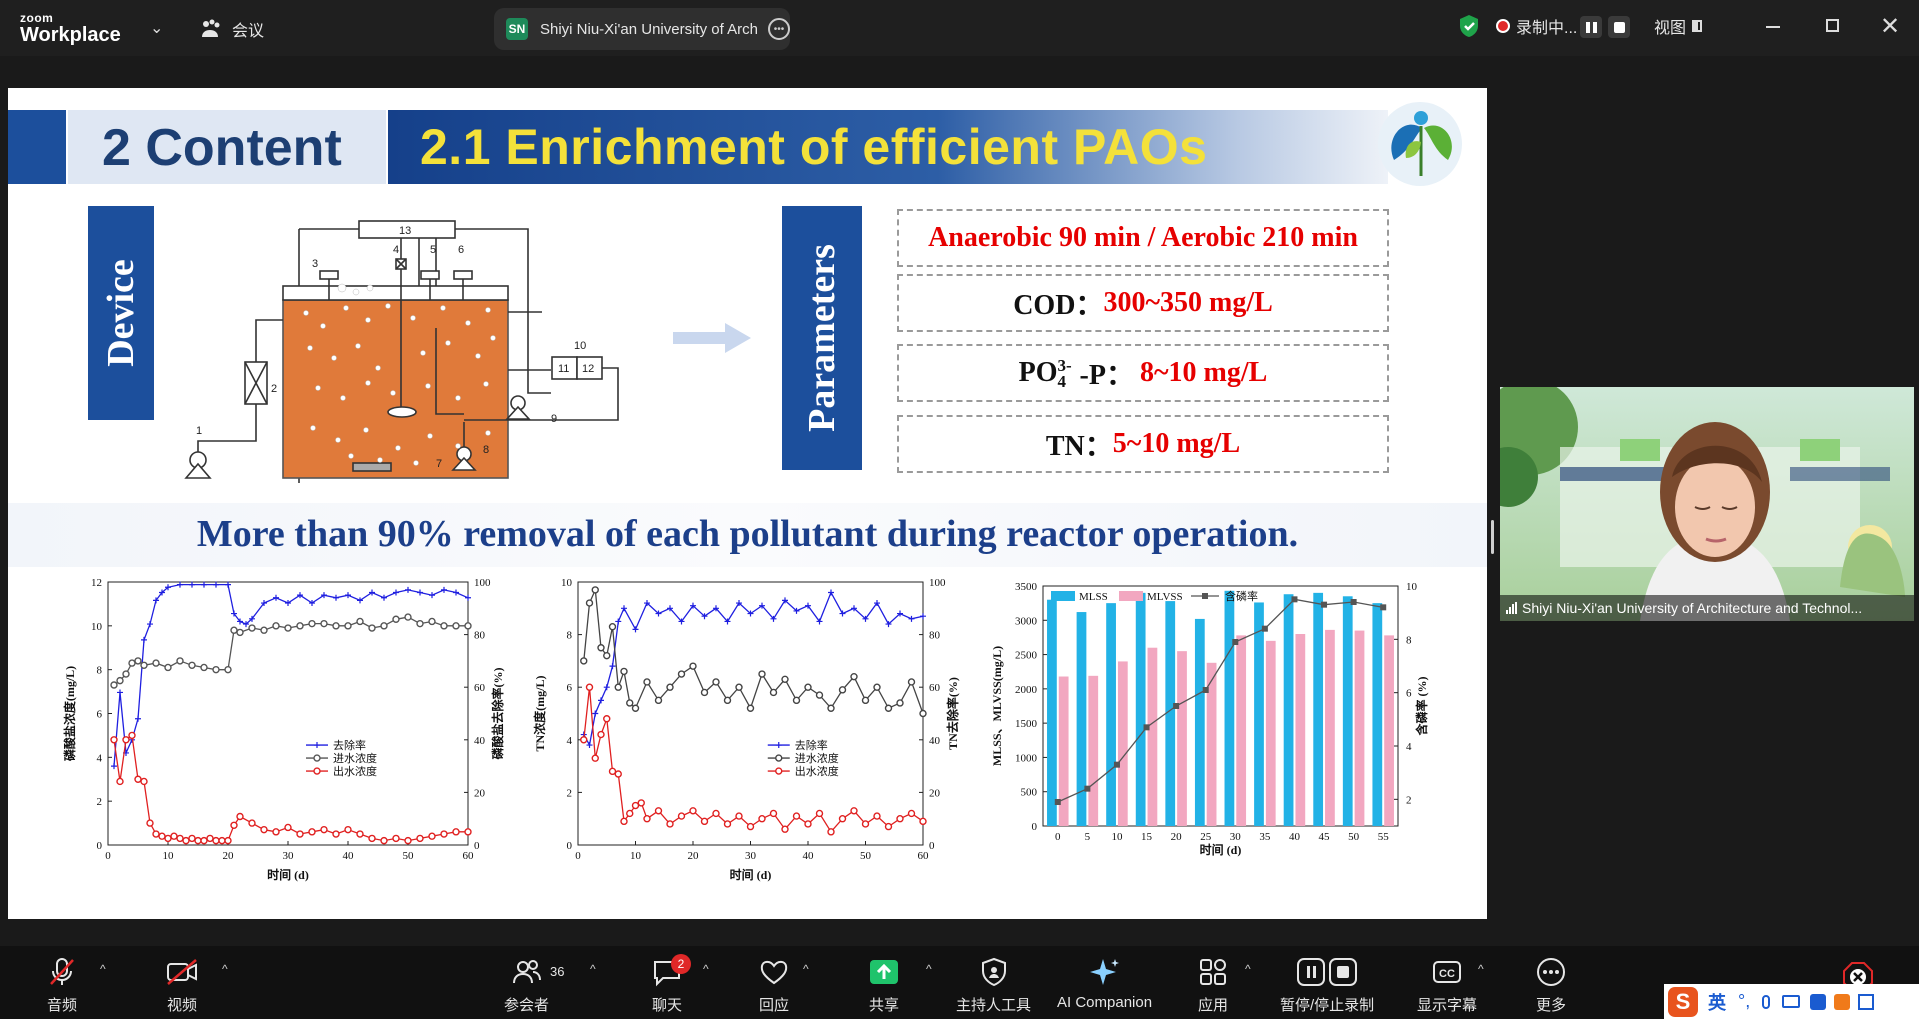 The height and width of the screenshot is (1019, 1919). Describe the element at coordinates (1866, 1001) in the screenshot. I see `ime-grid-icon` at that location.